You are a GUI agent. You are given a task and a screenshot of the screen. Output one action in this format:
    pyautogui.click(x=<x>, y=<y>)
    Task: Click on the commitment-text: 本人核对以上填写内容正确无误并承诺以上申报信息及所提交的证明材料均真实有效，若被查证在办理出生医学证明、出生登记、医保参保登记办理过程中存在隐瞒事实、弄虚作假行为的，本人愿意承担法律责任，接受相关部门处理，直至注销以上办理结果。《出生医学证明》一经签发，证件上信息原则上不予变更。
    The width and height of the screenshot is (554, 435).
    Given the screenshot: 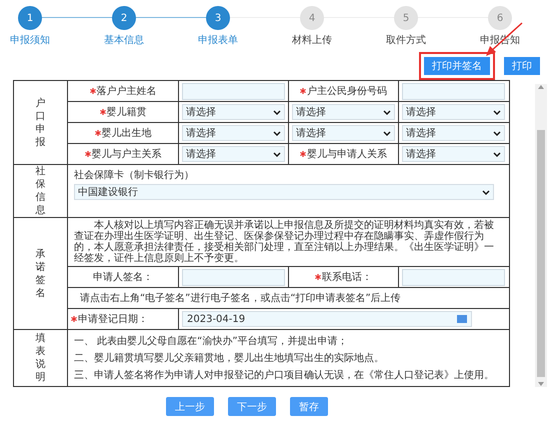 What is the action you would take?
    pyautogui.click(x=284, y=242)
    